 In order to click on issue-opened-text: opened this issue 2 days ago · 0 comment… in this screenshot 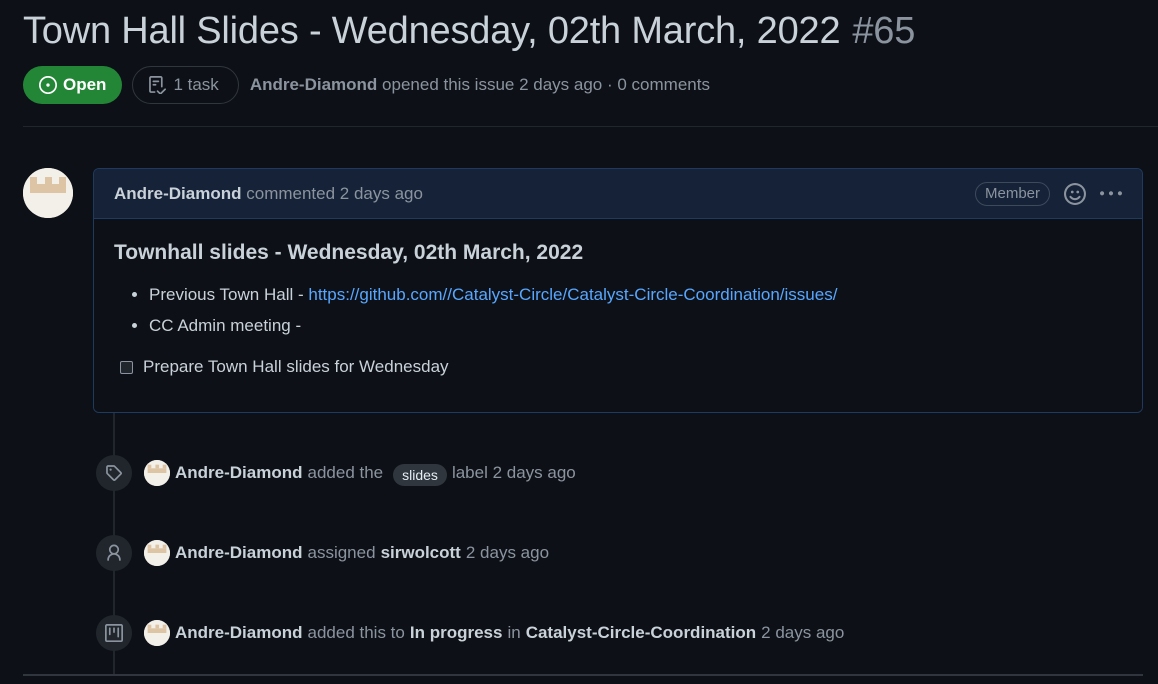, I will do `click(546, 84)`.